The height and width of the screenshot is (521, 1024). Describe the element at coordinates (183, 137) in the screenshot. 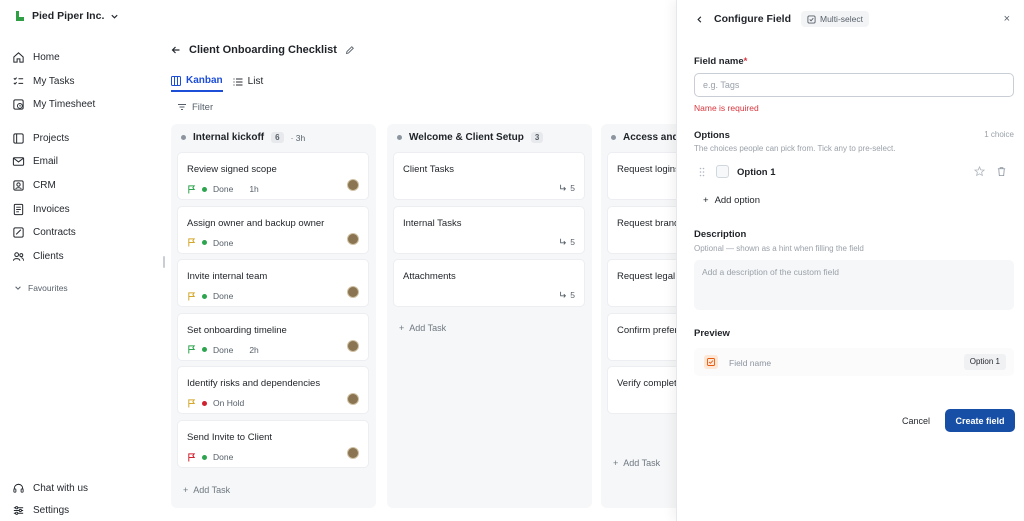

I see `column-status-dot` at that location.